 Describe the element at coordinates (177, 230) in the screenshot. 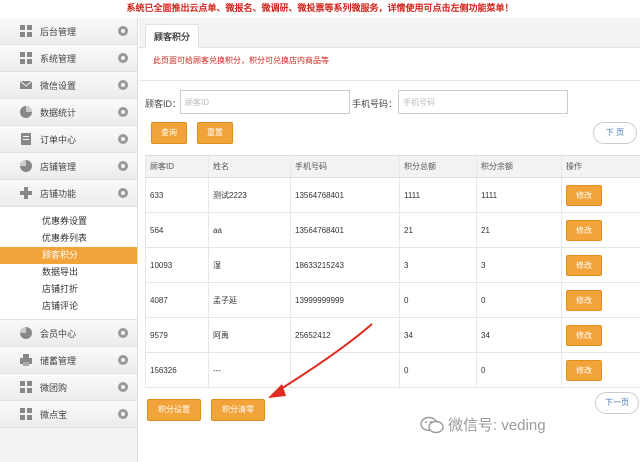

I see `cell-customer-id: 564` at that location.